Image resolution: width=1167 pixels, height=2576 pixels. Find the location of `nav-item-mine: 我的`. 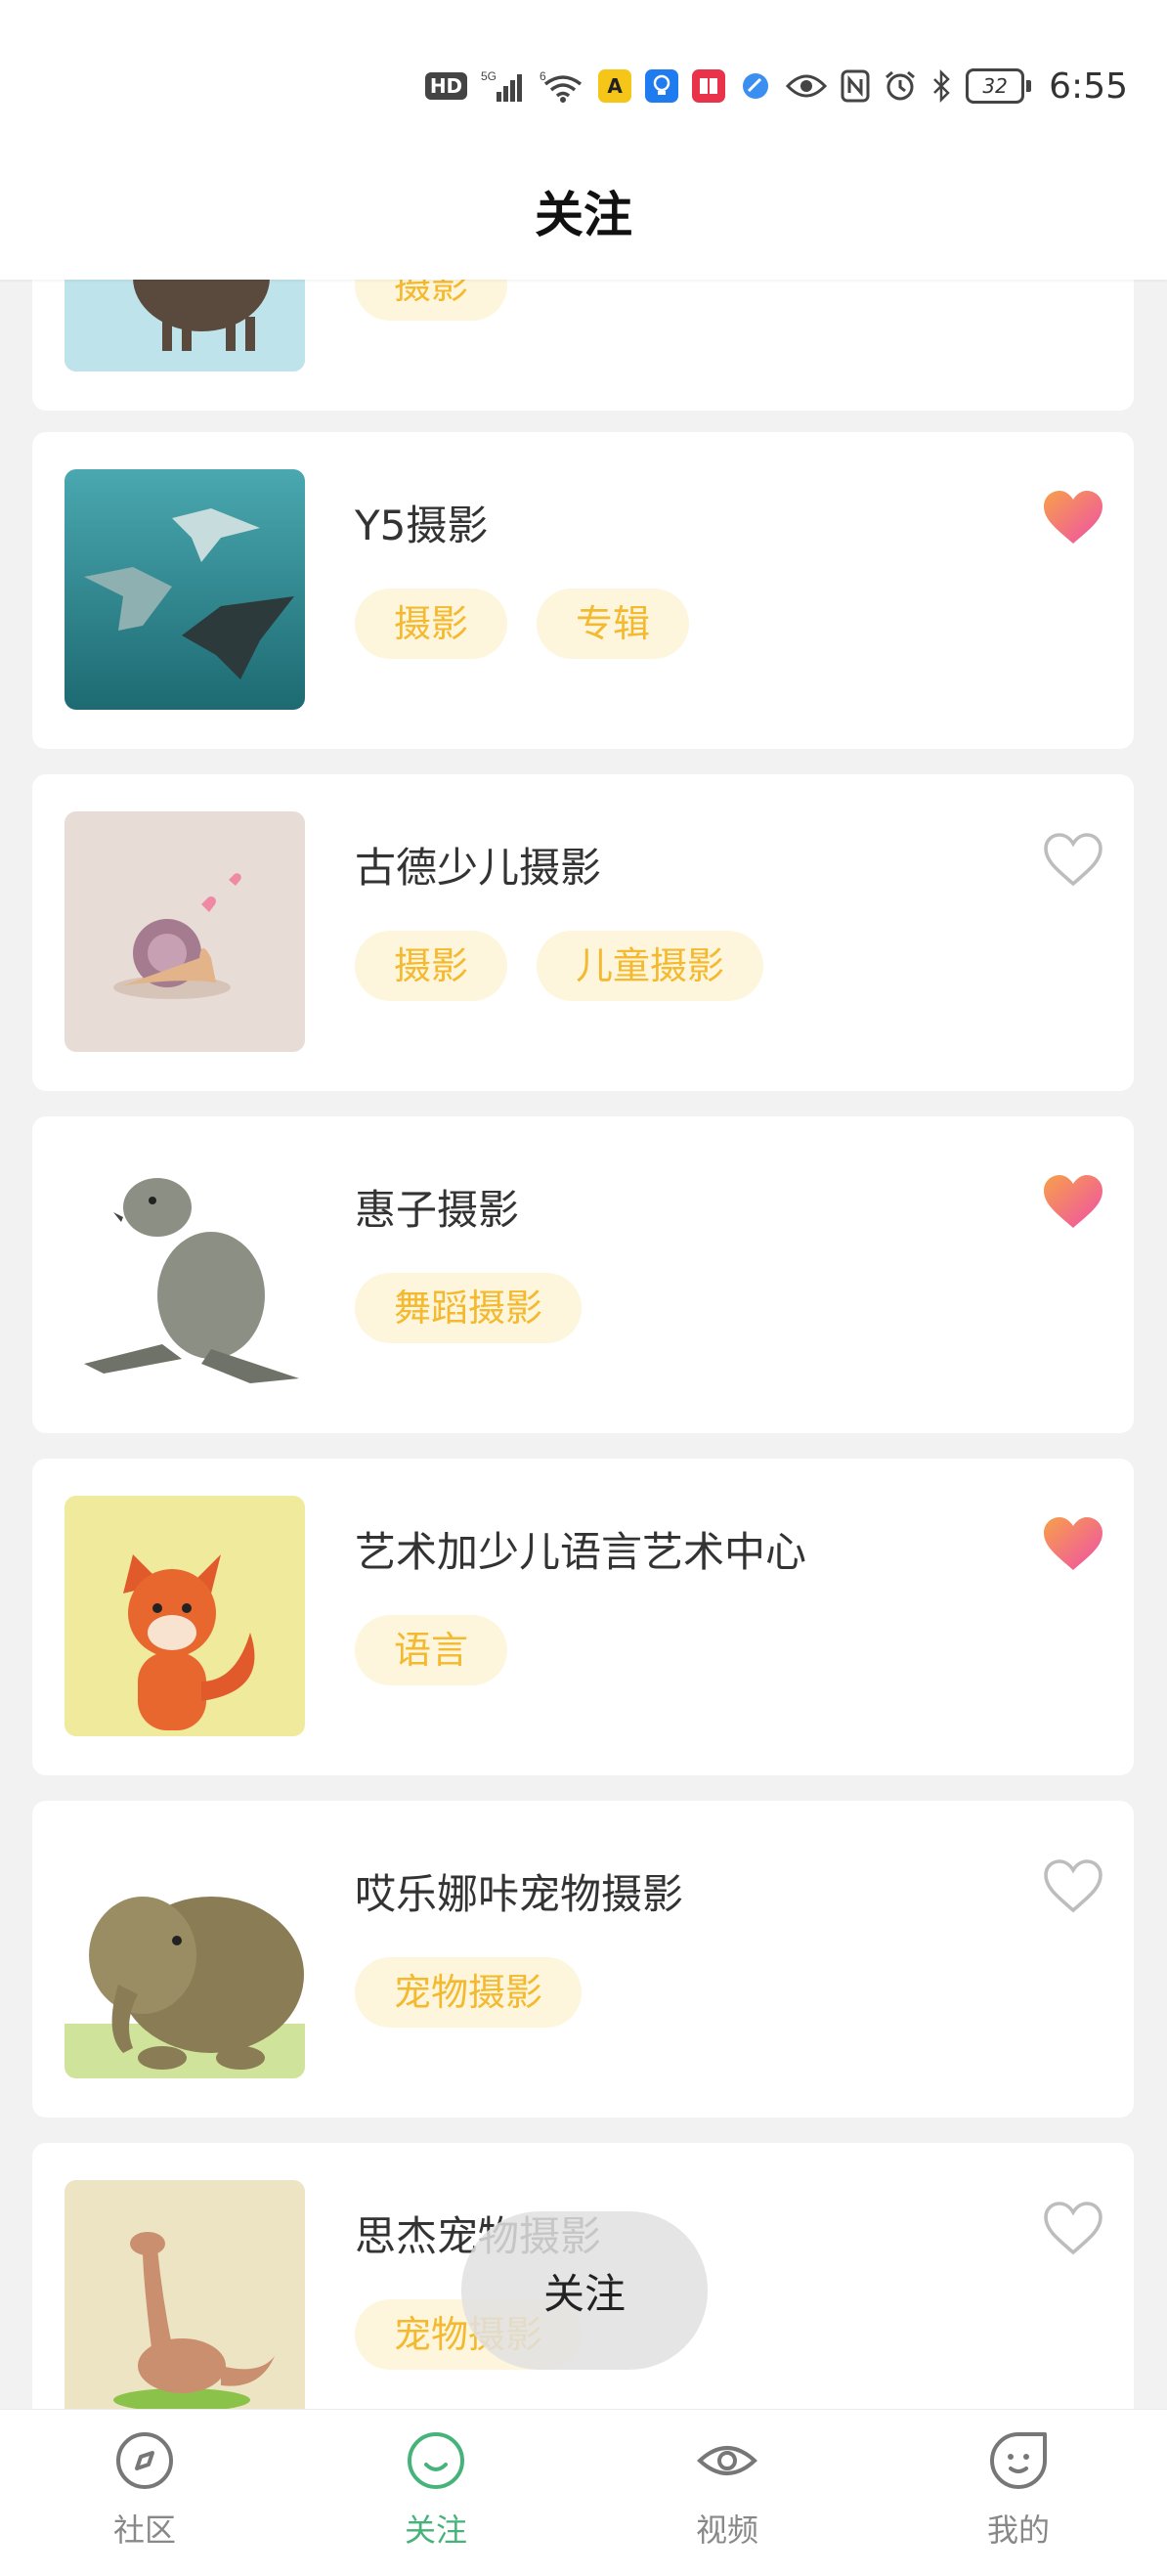

nav-item-mine: 我的 is located at coordinates (1018, 2490).